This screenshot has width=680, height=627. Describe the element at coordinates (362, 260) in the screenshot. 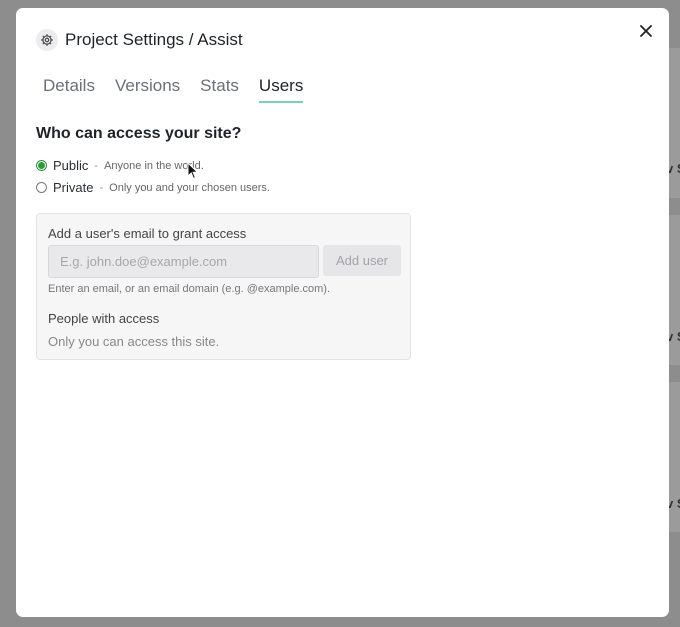

I see `add-user-button: Add user` at that location.